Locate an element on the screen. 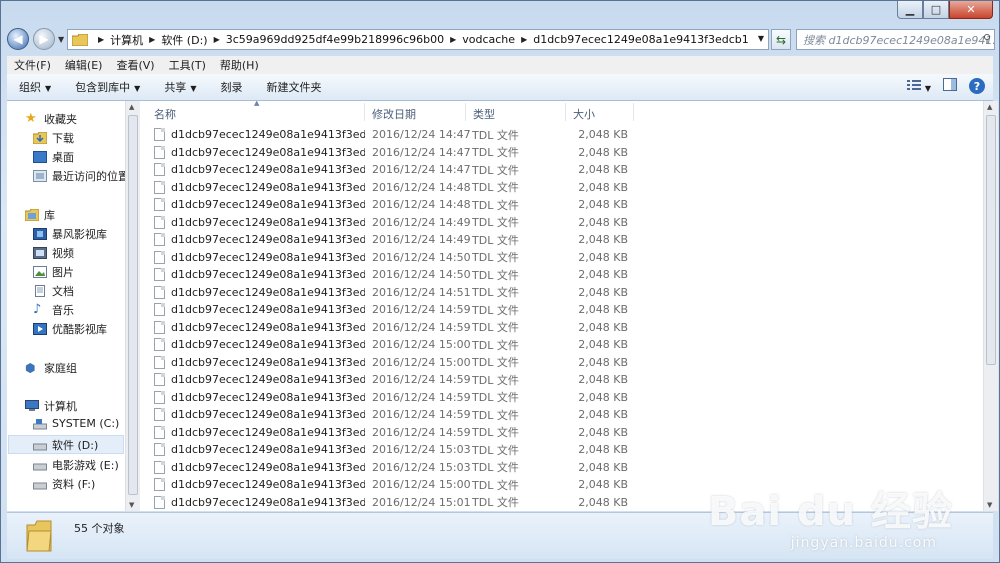 This screenshot has width=1000, height=563. recent-pages-dropdown-icon: ▼ is located at coordinates (61, 39).